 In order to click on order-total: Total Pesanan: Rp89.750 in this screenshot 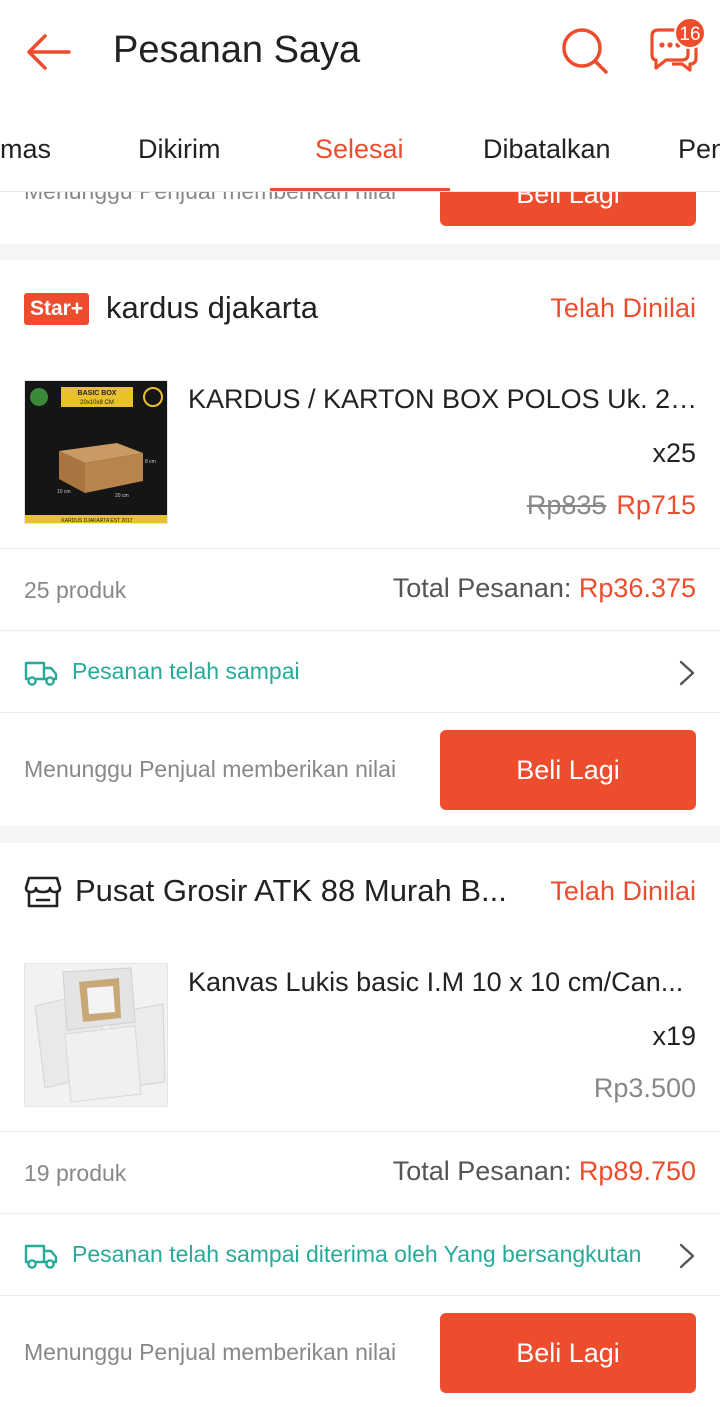, I will do `click(544, 1171)`.